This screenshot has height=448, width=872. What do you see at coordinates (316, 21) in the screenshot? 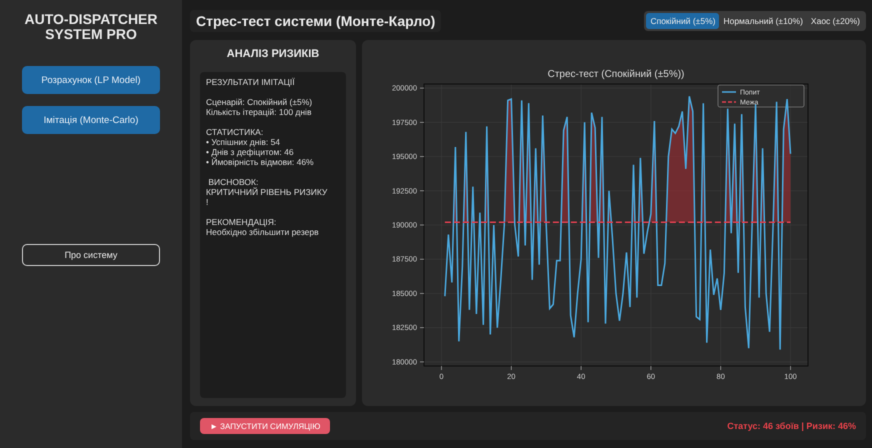
I see `page-title: Стрес-тест системи (Монте-Карло)` at bounding box center [316, 21].